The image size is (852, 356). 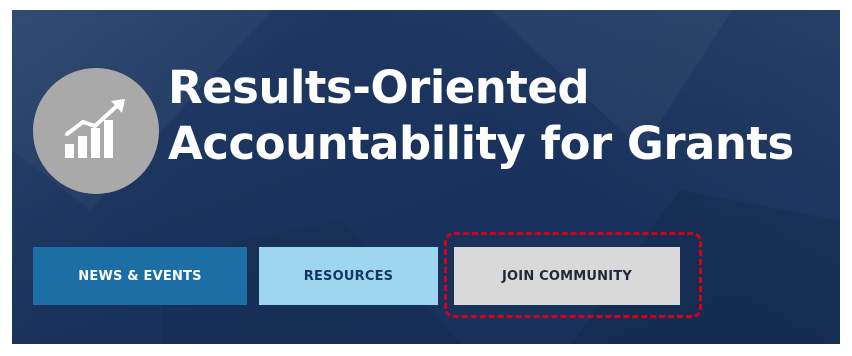 I want to click on resources-label: RESOURCES, so click(x=348, y=276).